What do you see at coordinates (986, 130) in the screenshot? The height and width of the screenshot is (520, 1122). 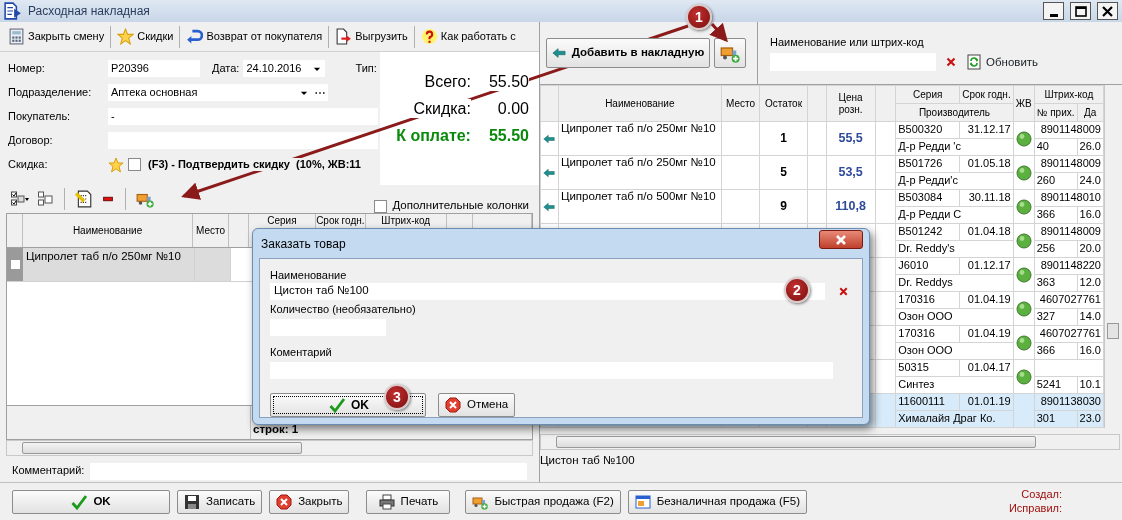 I see `table-cell: 31.12.17` at bounding box center [986, 130].